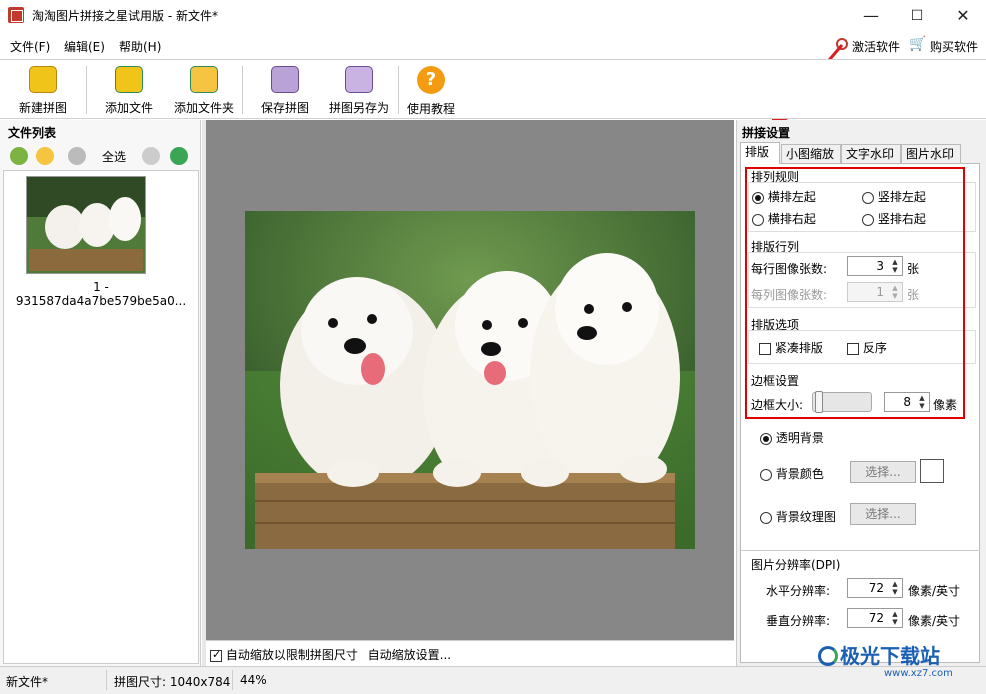 This screenshot has width=986, height=694. Describe the element at coordinates (140, 46) in the screenshot. I see `menu-help: 帮助(H)` at that location.